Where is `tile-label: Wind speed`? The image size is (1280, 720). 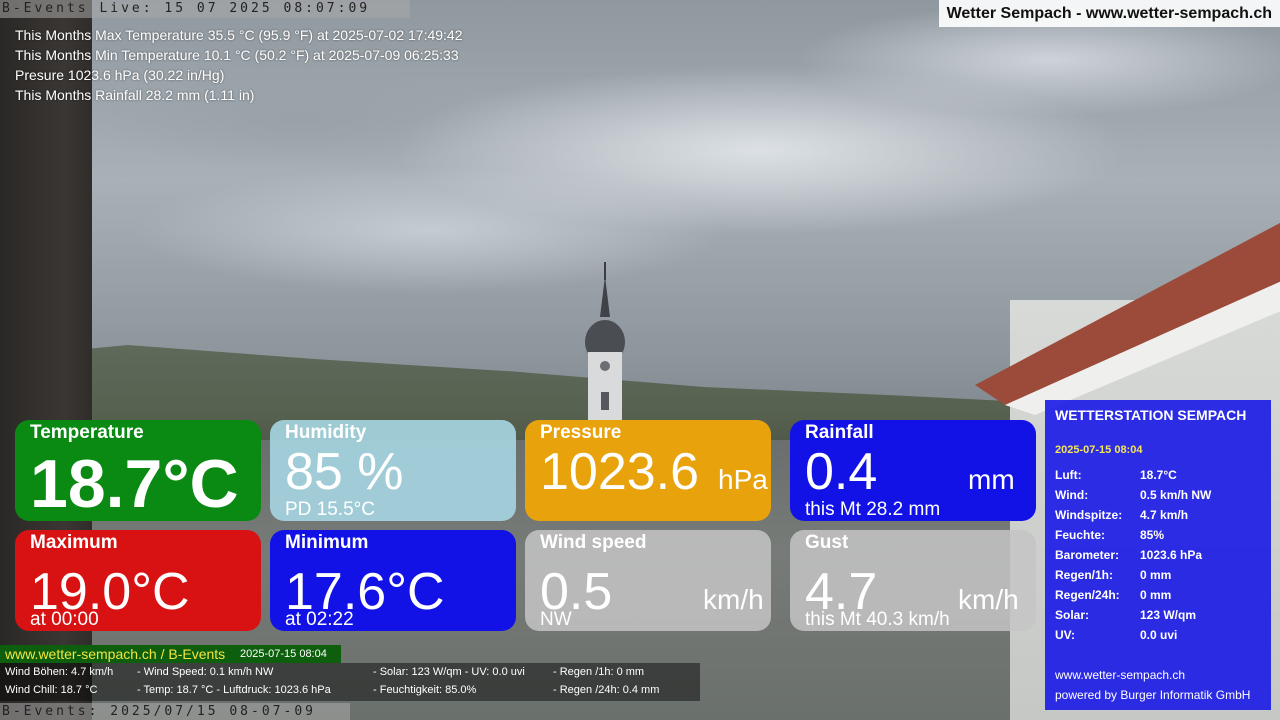 tile-label: Wind speed is located at coordinates (593, 542).